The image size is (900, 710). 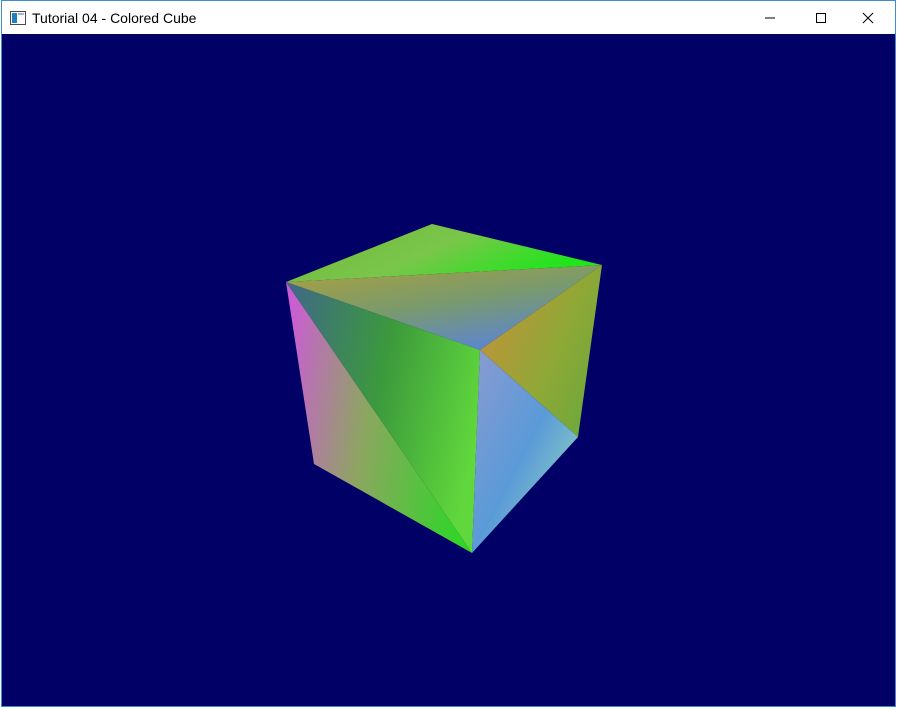 I want to click on close-icon, so click(x=868, y=17).